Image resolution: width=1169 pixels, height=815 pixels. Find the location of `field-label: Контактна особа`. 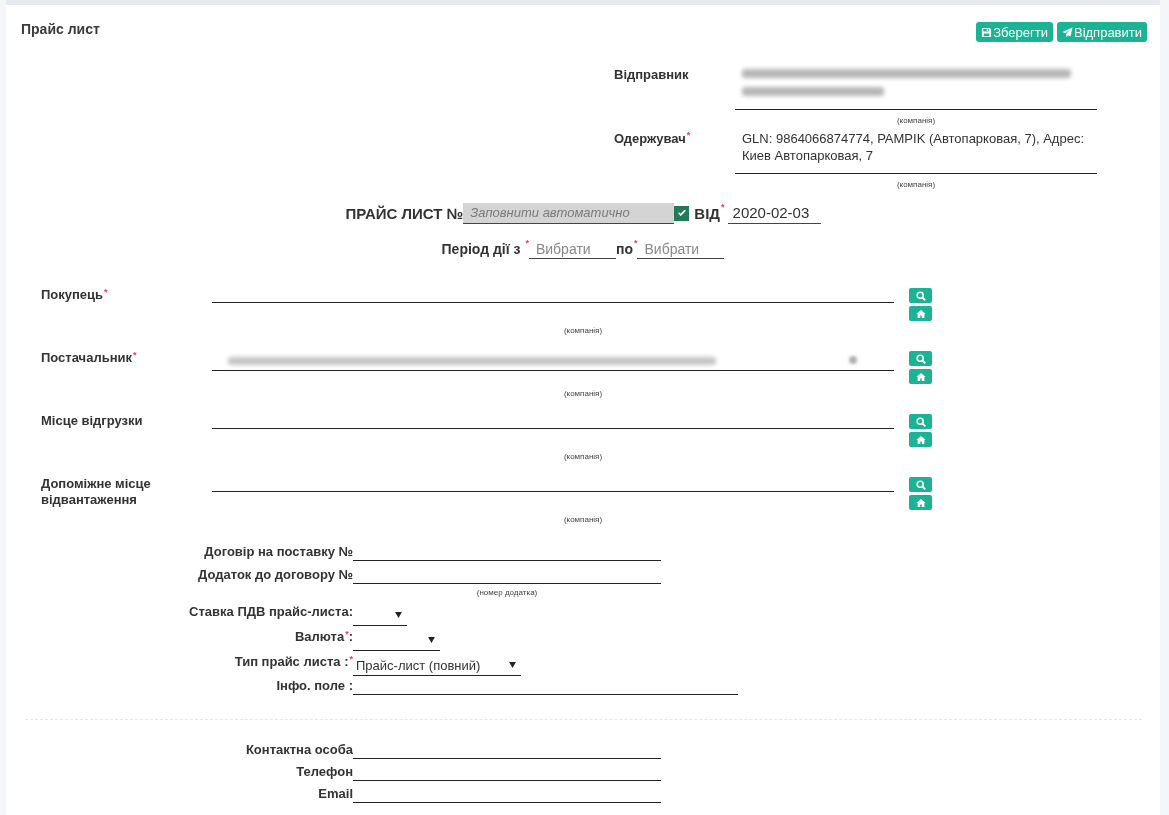

field-label: Контактна особа is located at coordinates (298, 750).